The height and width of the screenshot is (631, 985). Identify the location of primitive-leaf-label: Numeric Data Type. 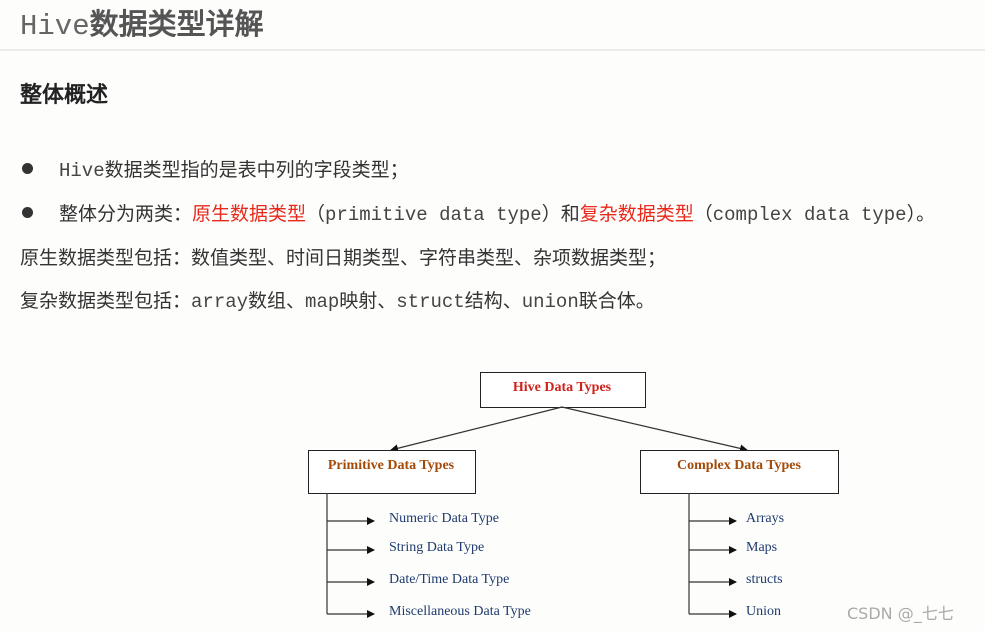
(444, 518).